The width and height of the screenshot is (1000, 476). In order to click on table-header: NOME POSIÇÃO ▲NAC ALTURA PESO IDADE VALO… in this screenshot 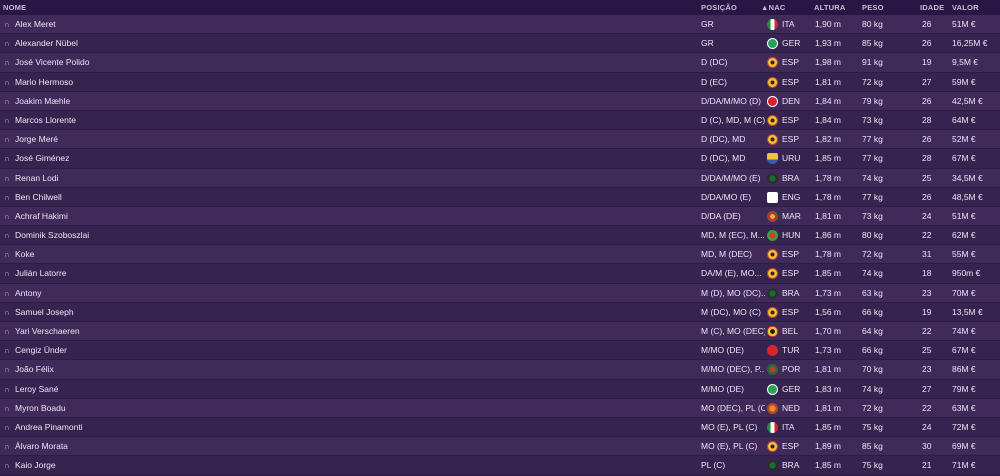, I will do `click(500, 7)`.